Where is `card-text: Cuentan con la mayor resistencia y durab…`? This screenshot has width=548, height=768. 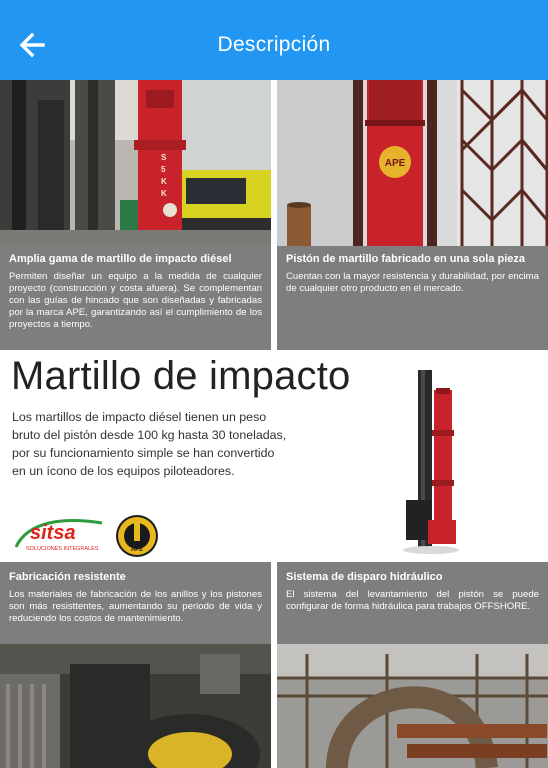
card-text: Cuentan con la mayor resistencia y durab… is located at coordinates (412, 282).